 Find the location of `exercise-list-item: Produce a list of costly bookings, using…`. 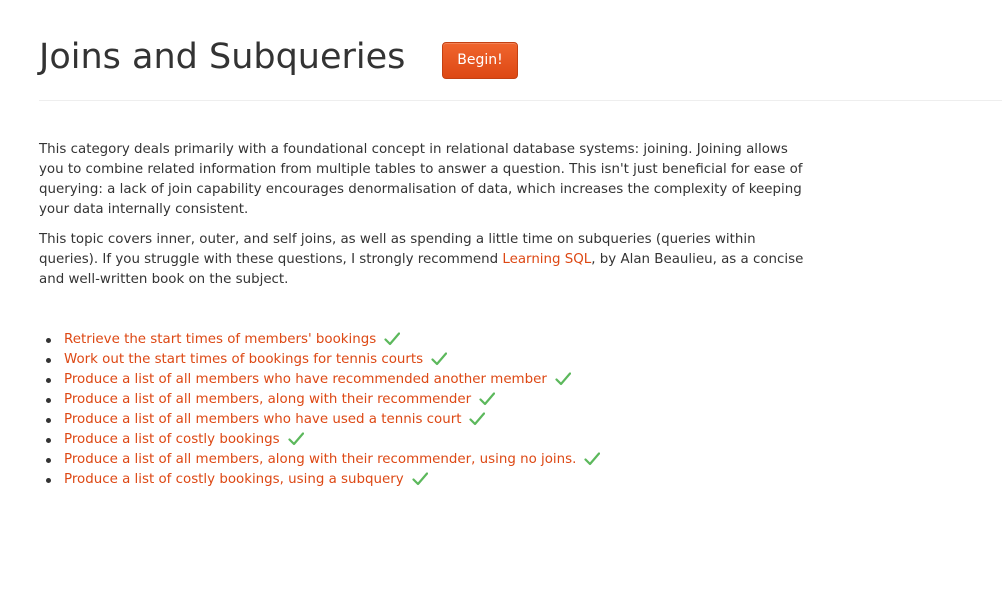

exercise-list-item: Produce a list of costly bookings, using… is located at coordinates (323, 480).